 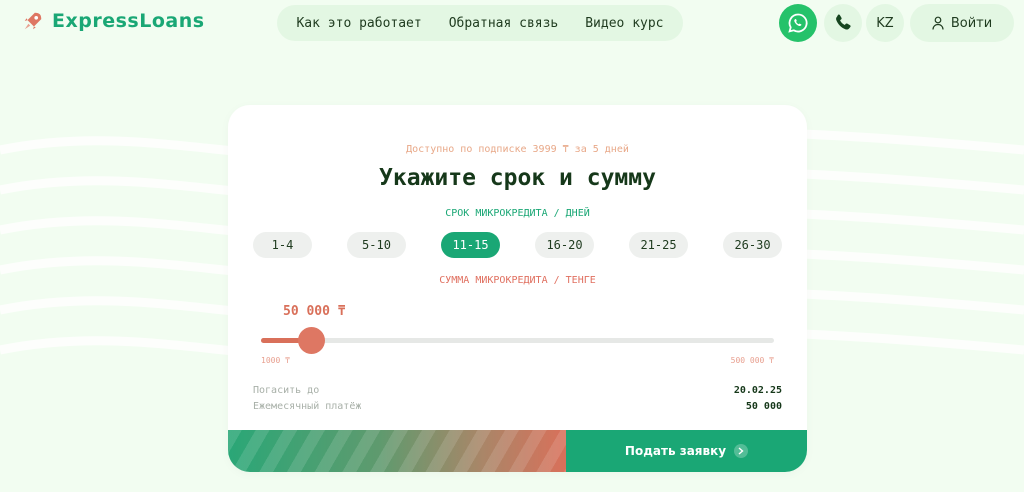 I want to click on term-option-21-25: 21-25, so click(x=658, y=245).